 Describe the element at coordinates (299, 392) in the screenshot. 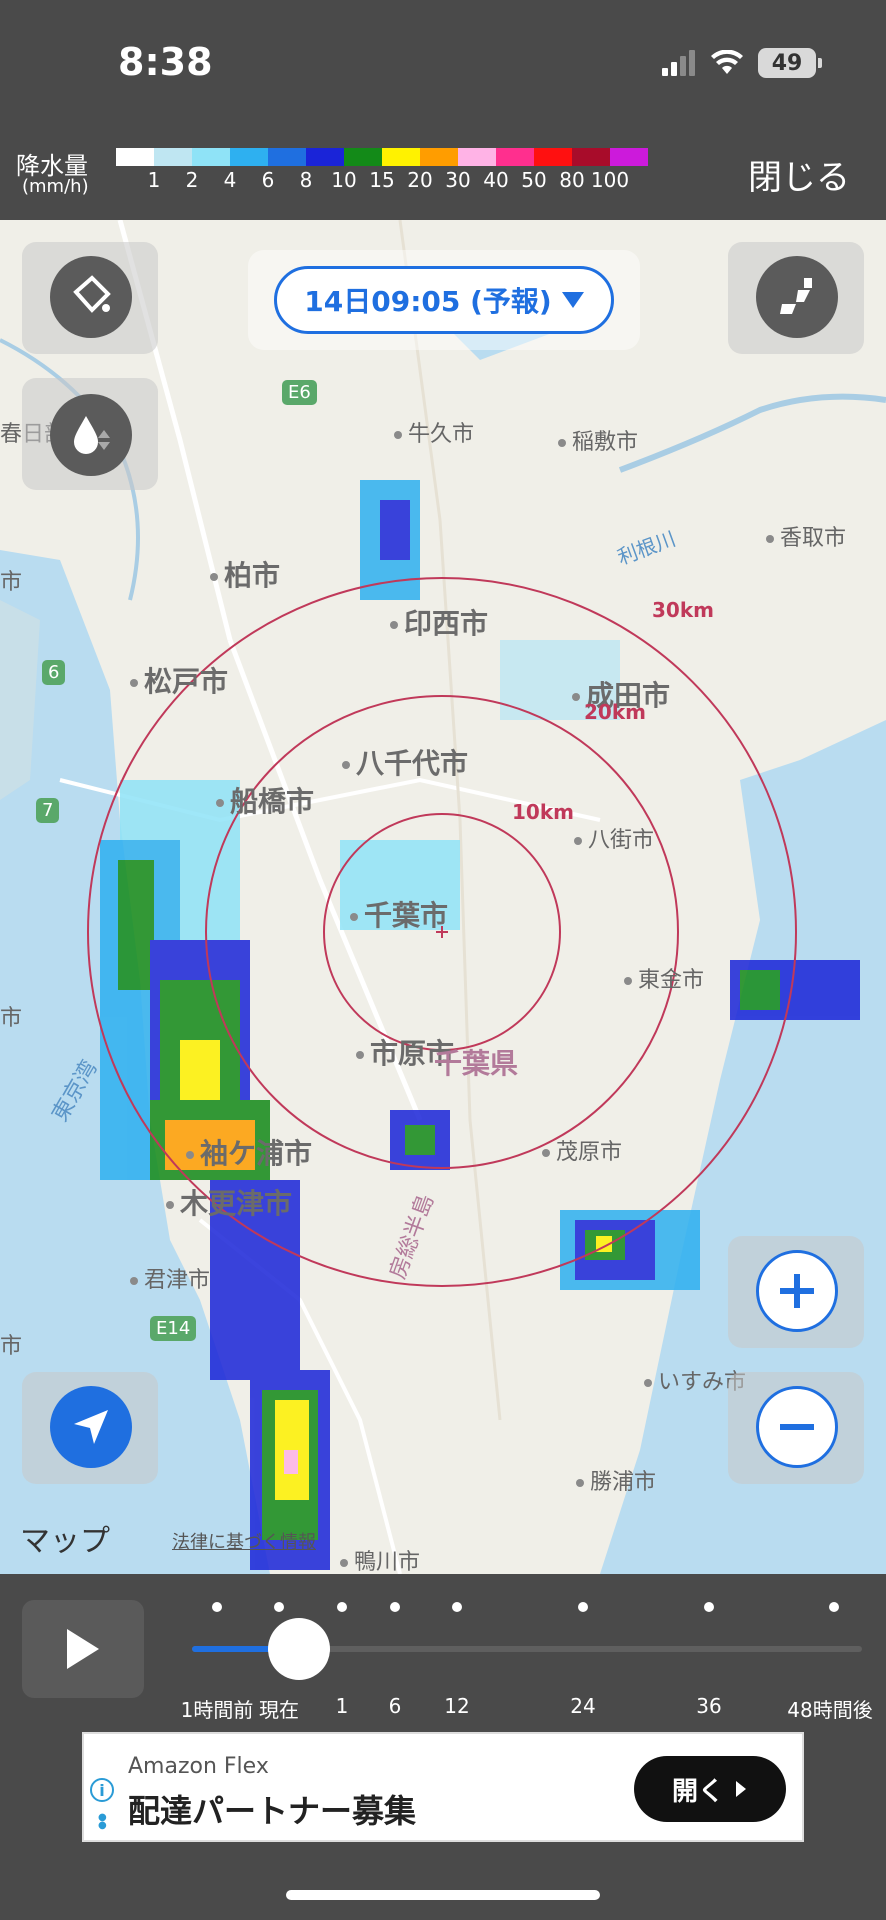

I see `route-badge-e6: E6` at that location.